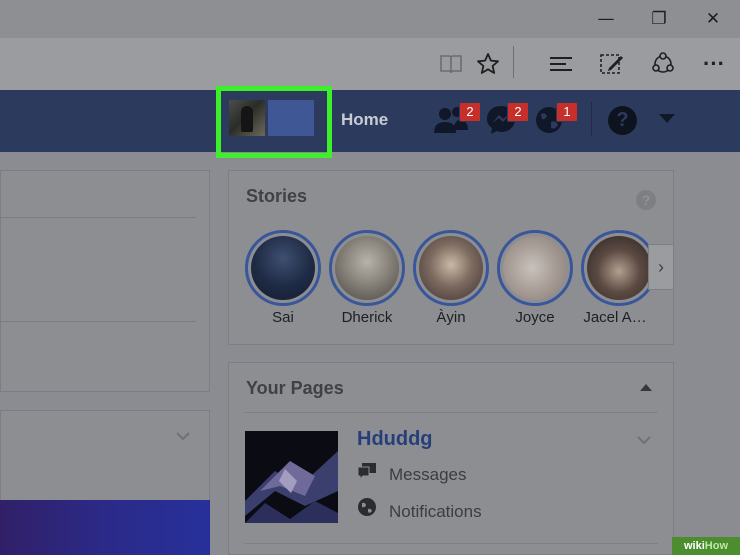  What do you see at coordinates (367, 509) in the screenshot?
I see `globe-icon` at bounding box center [367, 509].